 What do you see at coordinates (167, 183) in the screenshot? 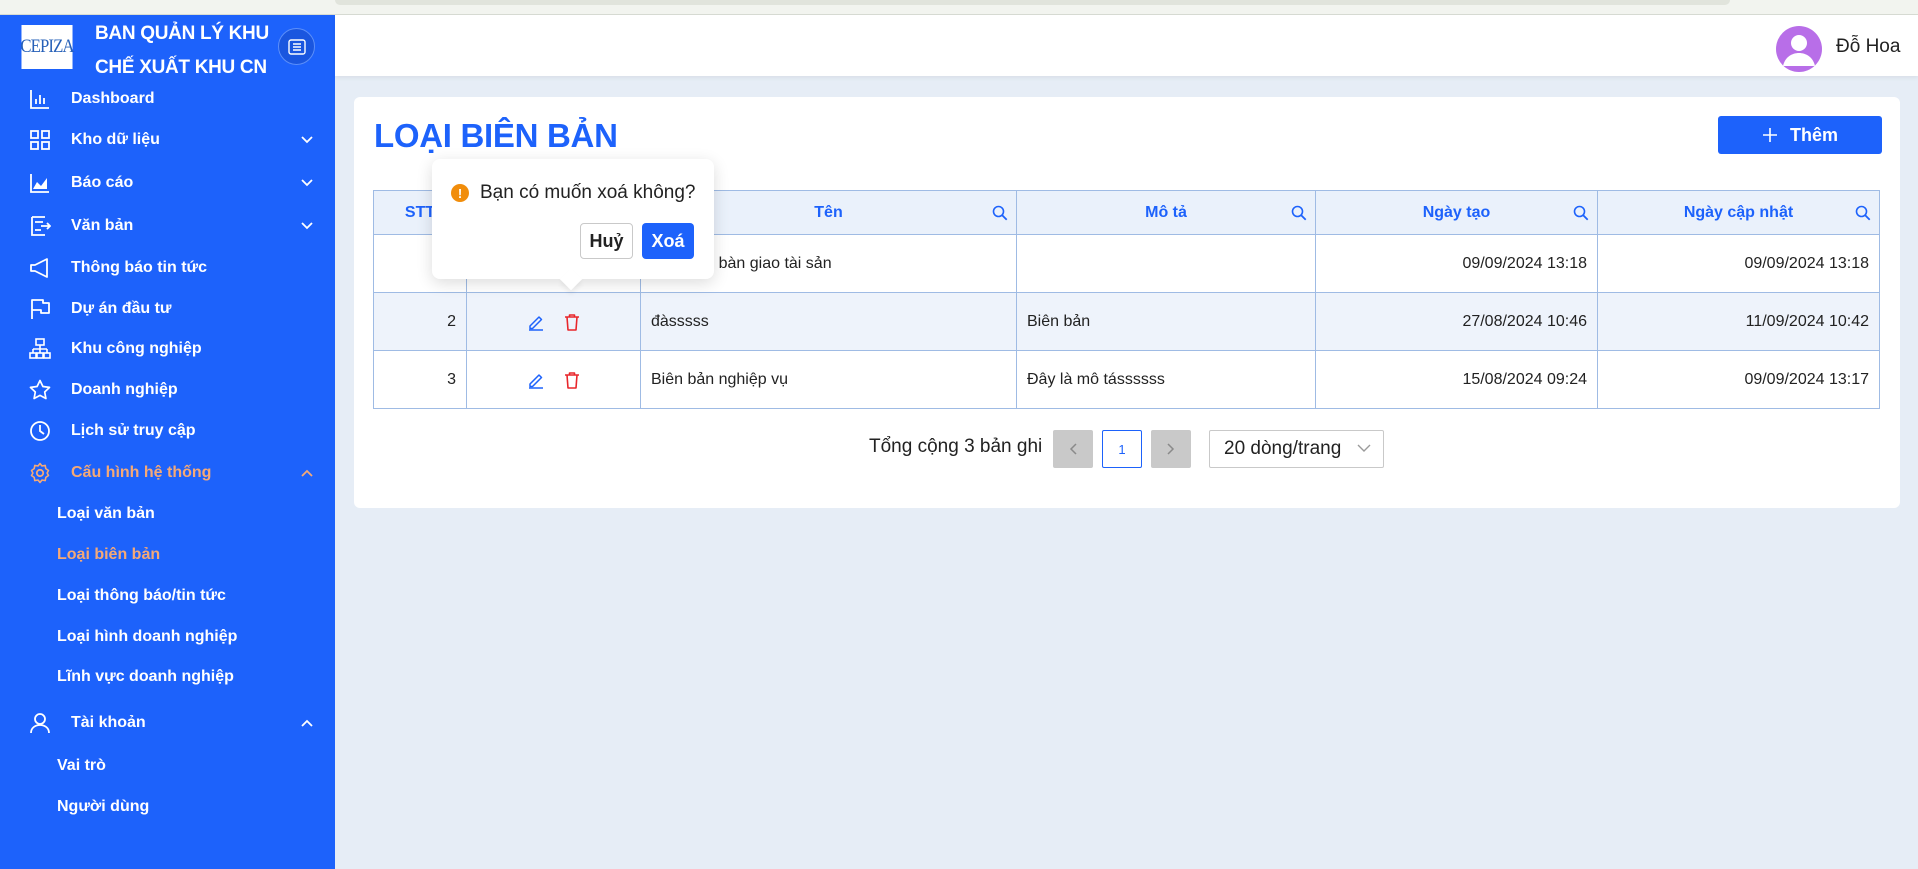
I see `sidebar-item-reports: Báo cáo` at bounding box center [167, 183].